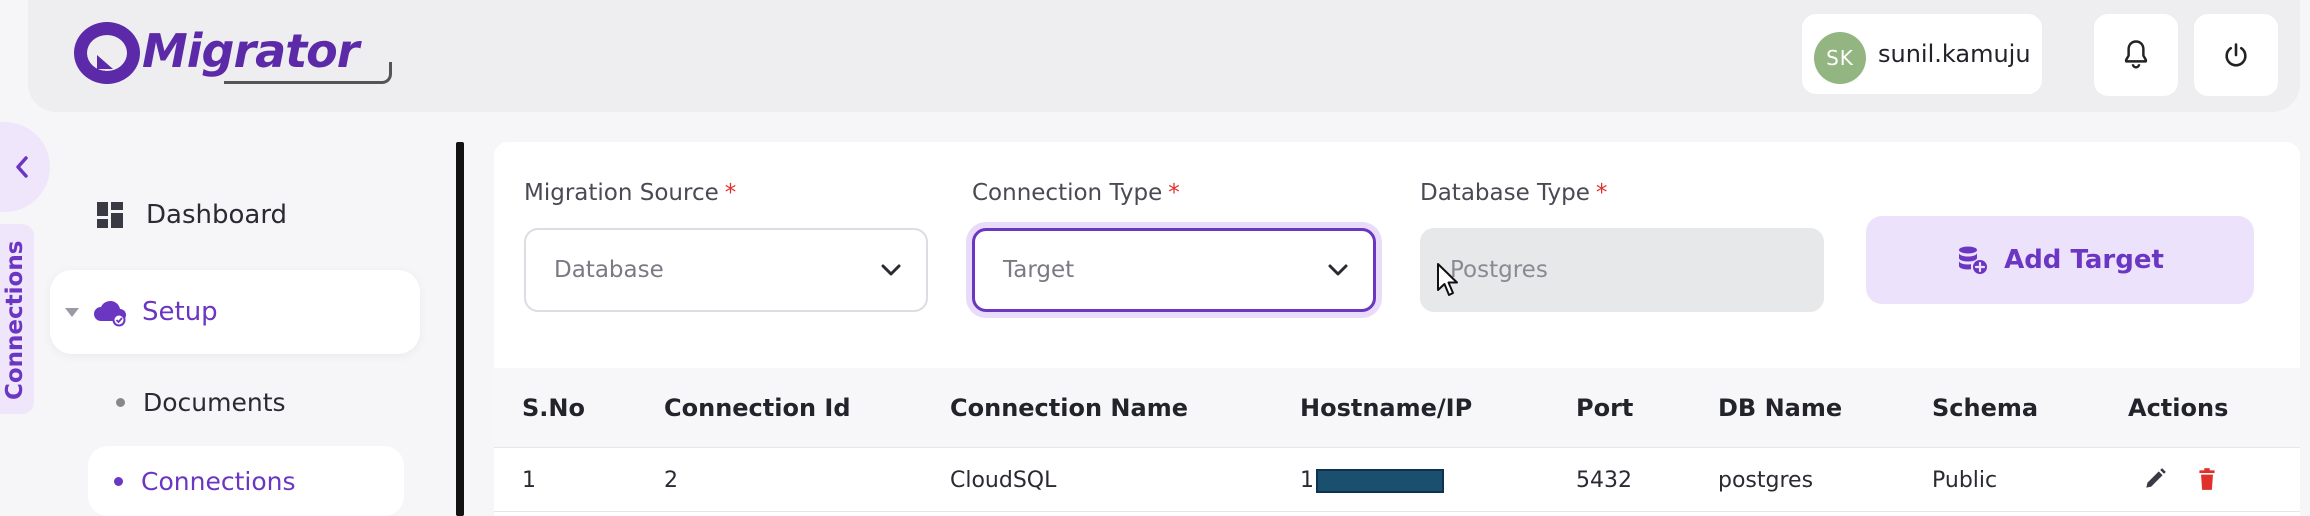 The width and height of the screenshot is (2310, 516). What do you see at coordinates (1780, 408) in the screenshot?
I see `column-header-db-name: DB Name` at bounding box center [1780, 408].